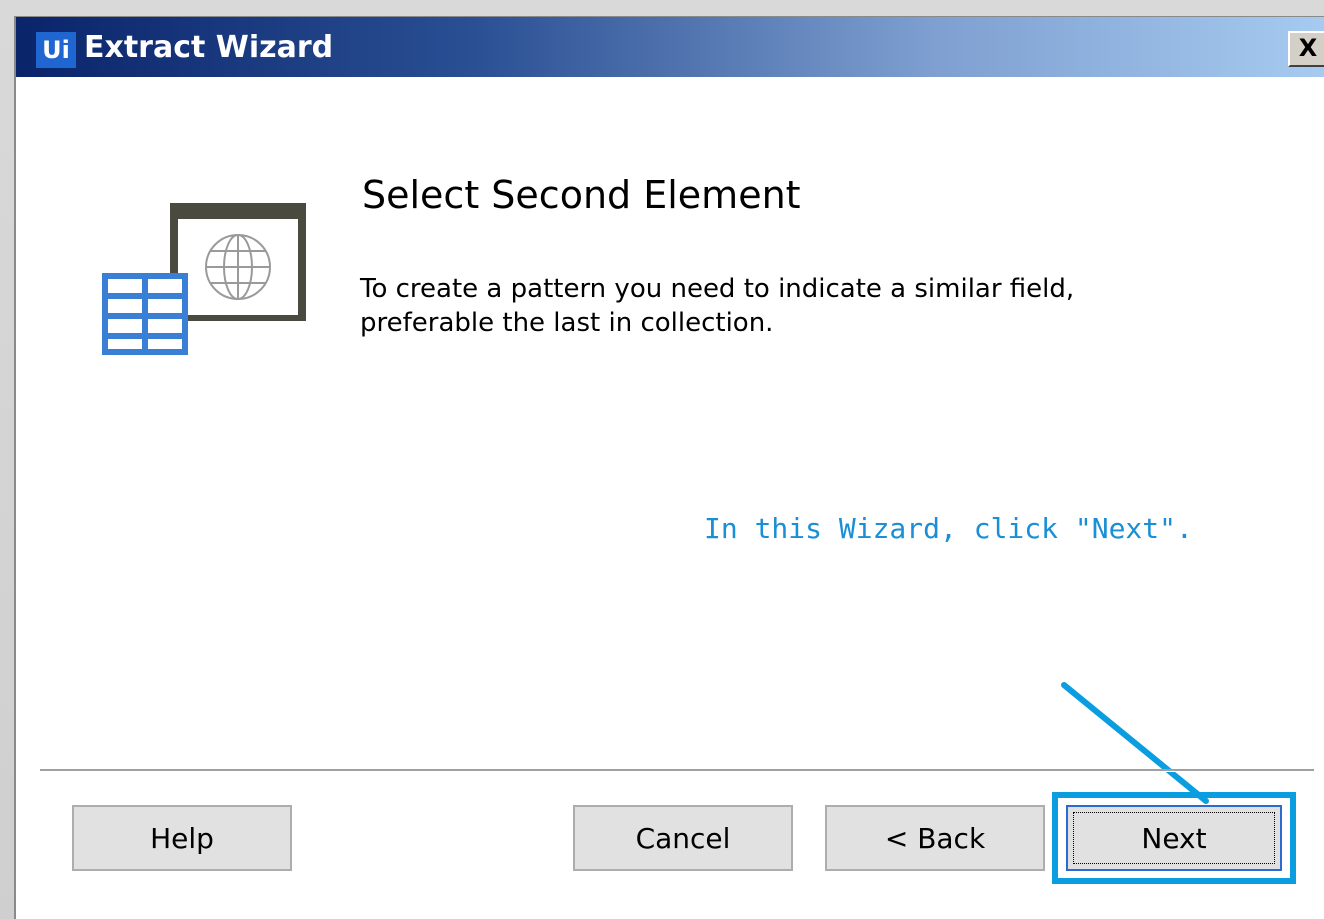 Image resolution: width=1324 pixels, height=919 pixels. I want to click on button-separator, so click(677, 770).